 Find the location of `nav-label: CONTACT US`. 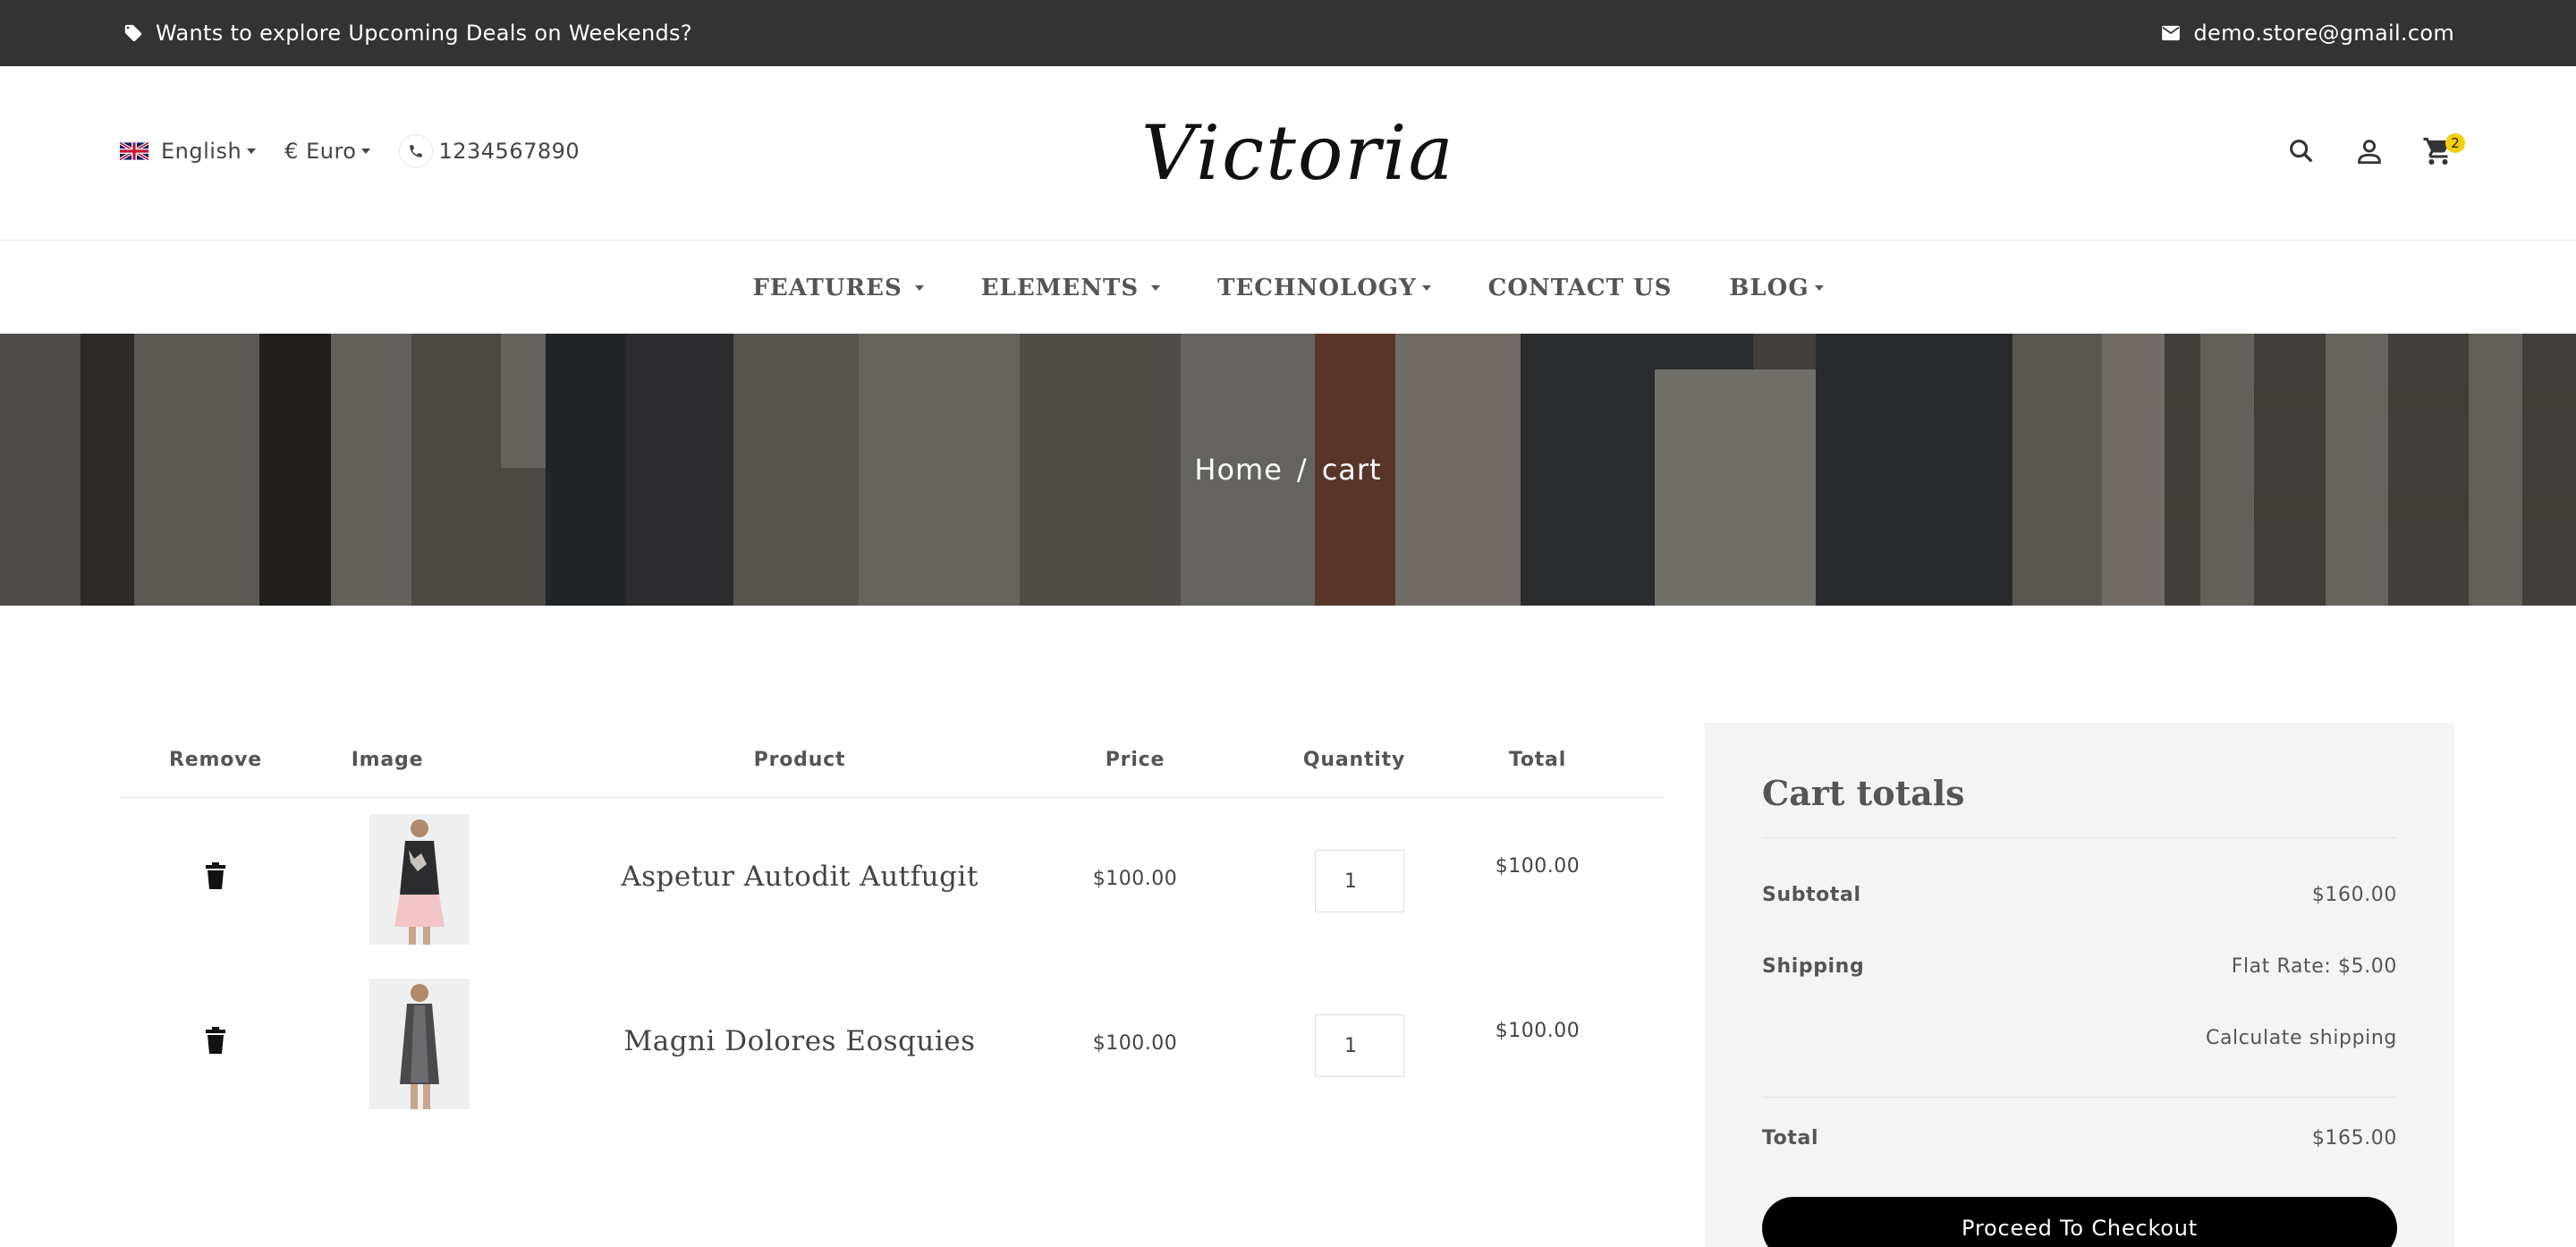

nav-label: CONTACT US is located at coordinates (1580, 287).